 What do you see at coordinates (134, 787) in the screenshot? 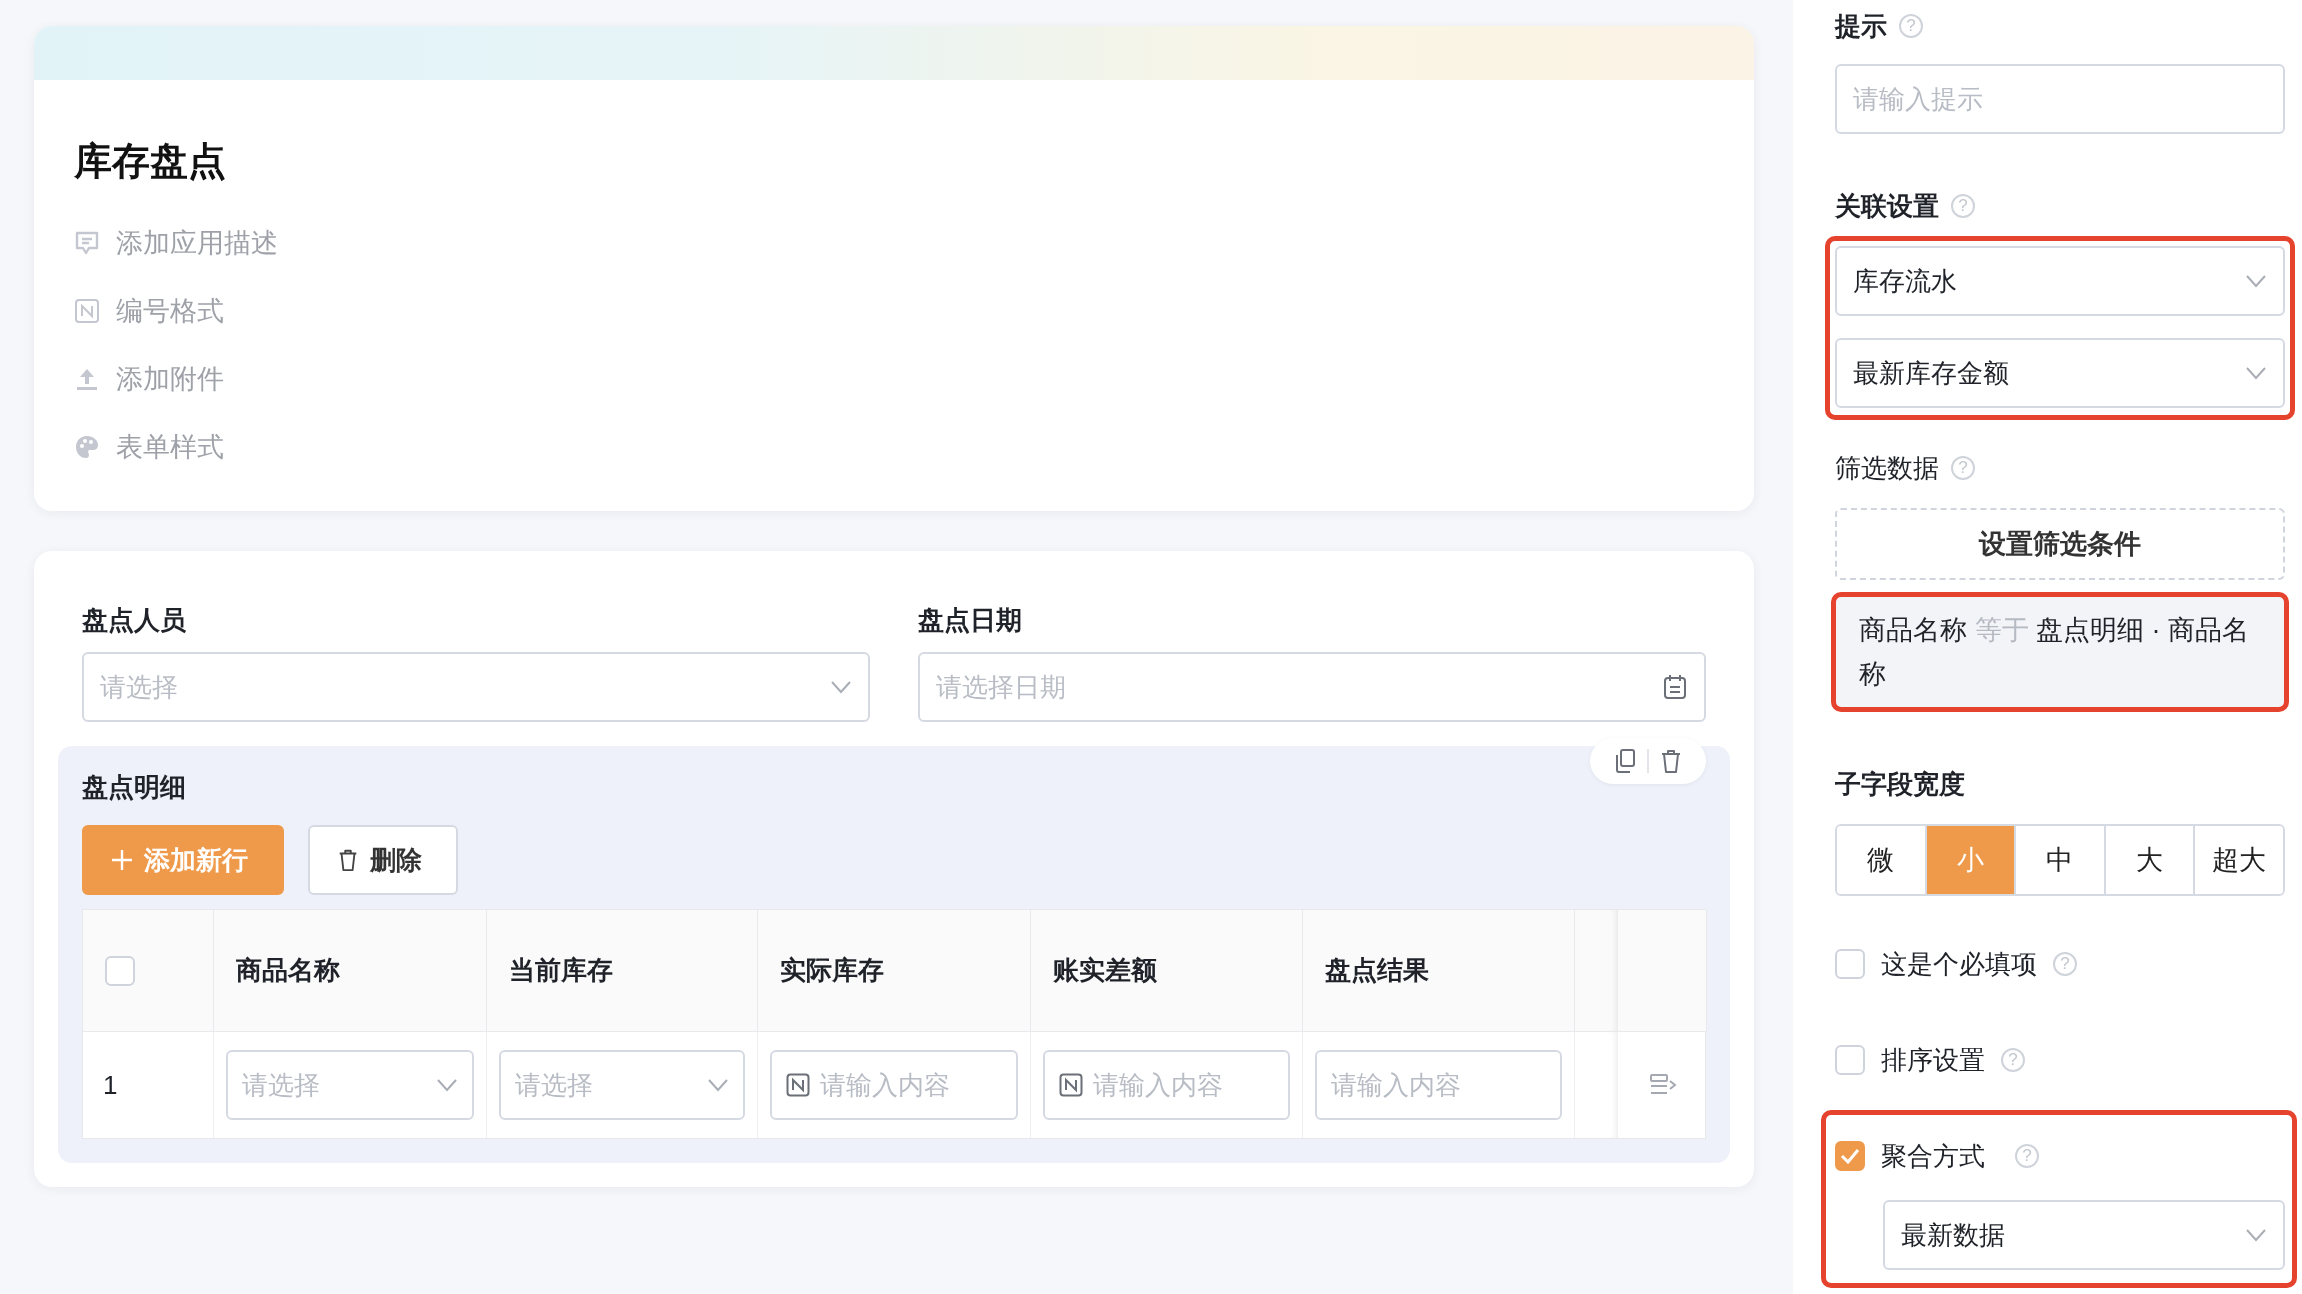
I see `subform-title: 盘点明细` at bounding box center [134, 787].